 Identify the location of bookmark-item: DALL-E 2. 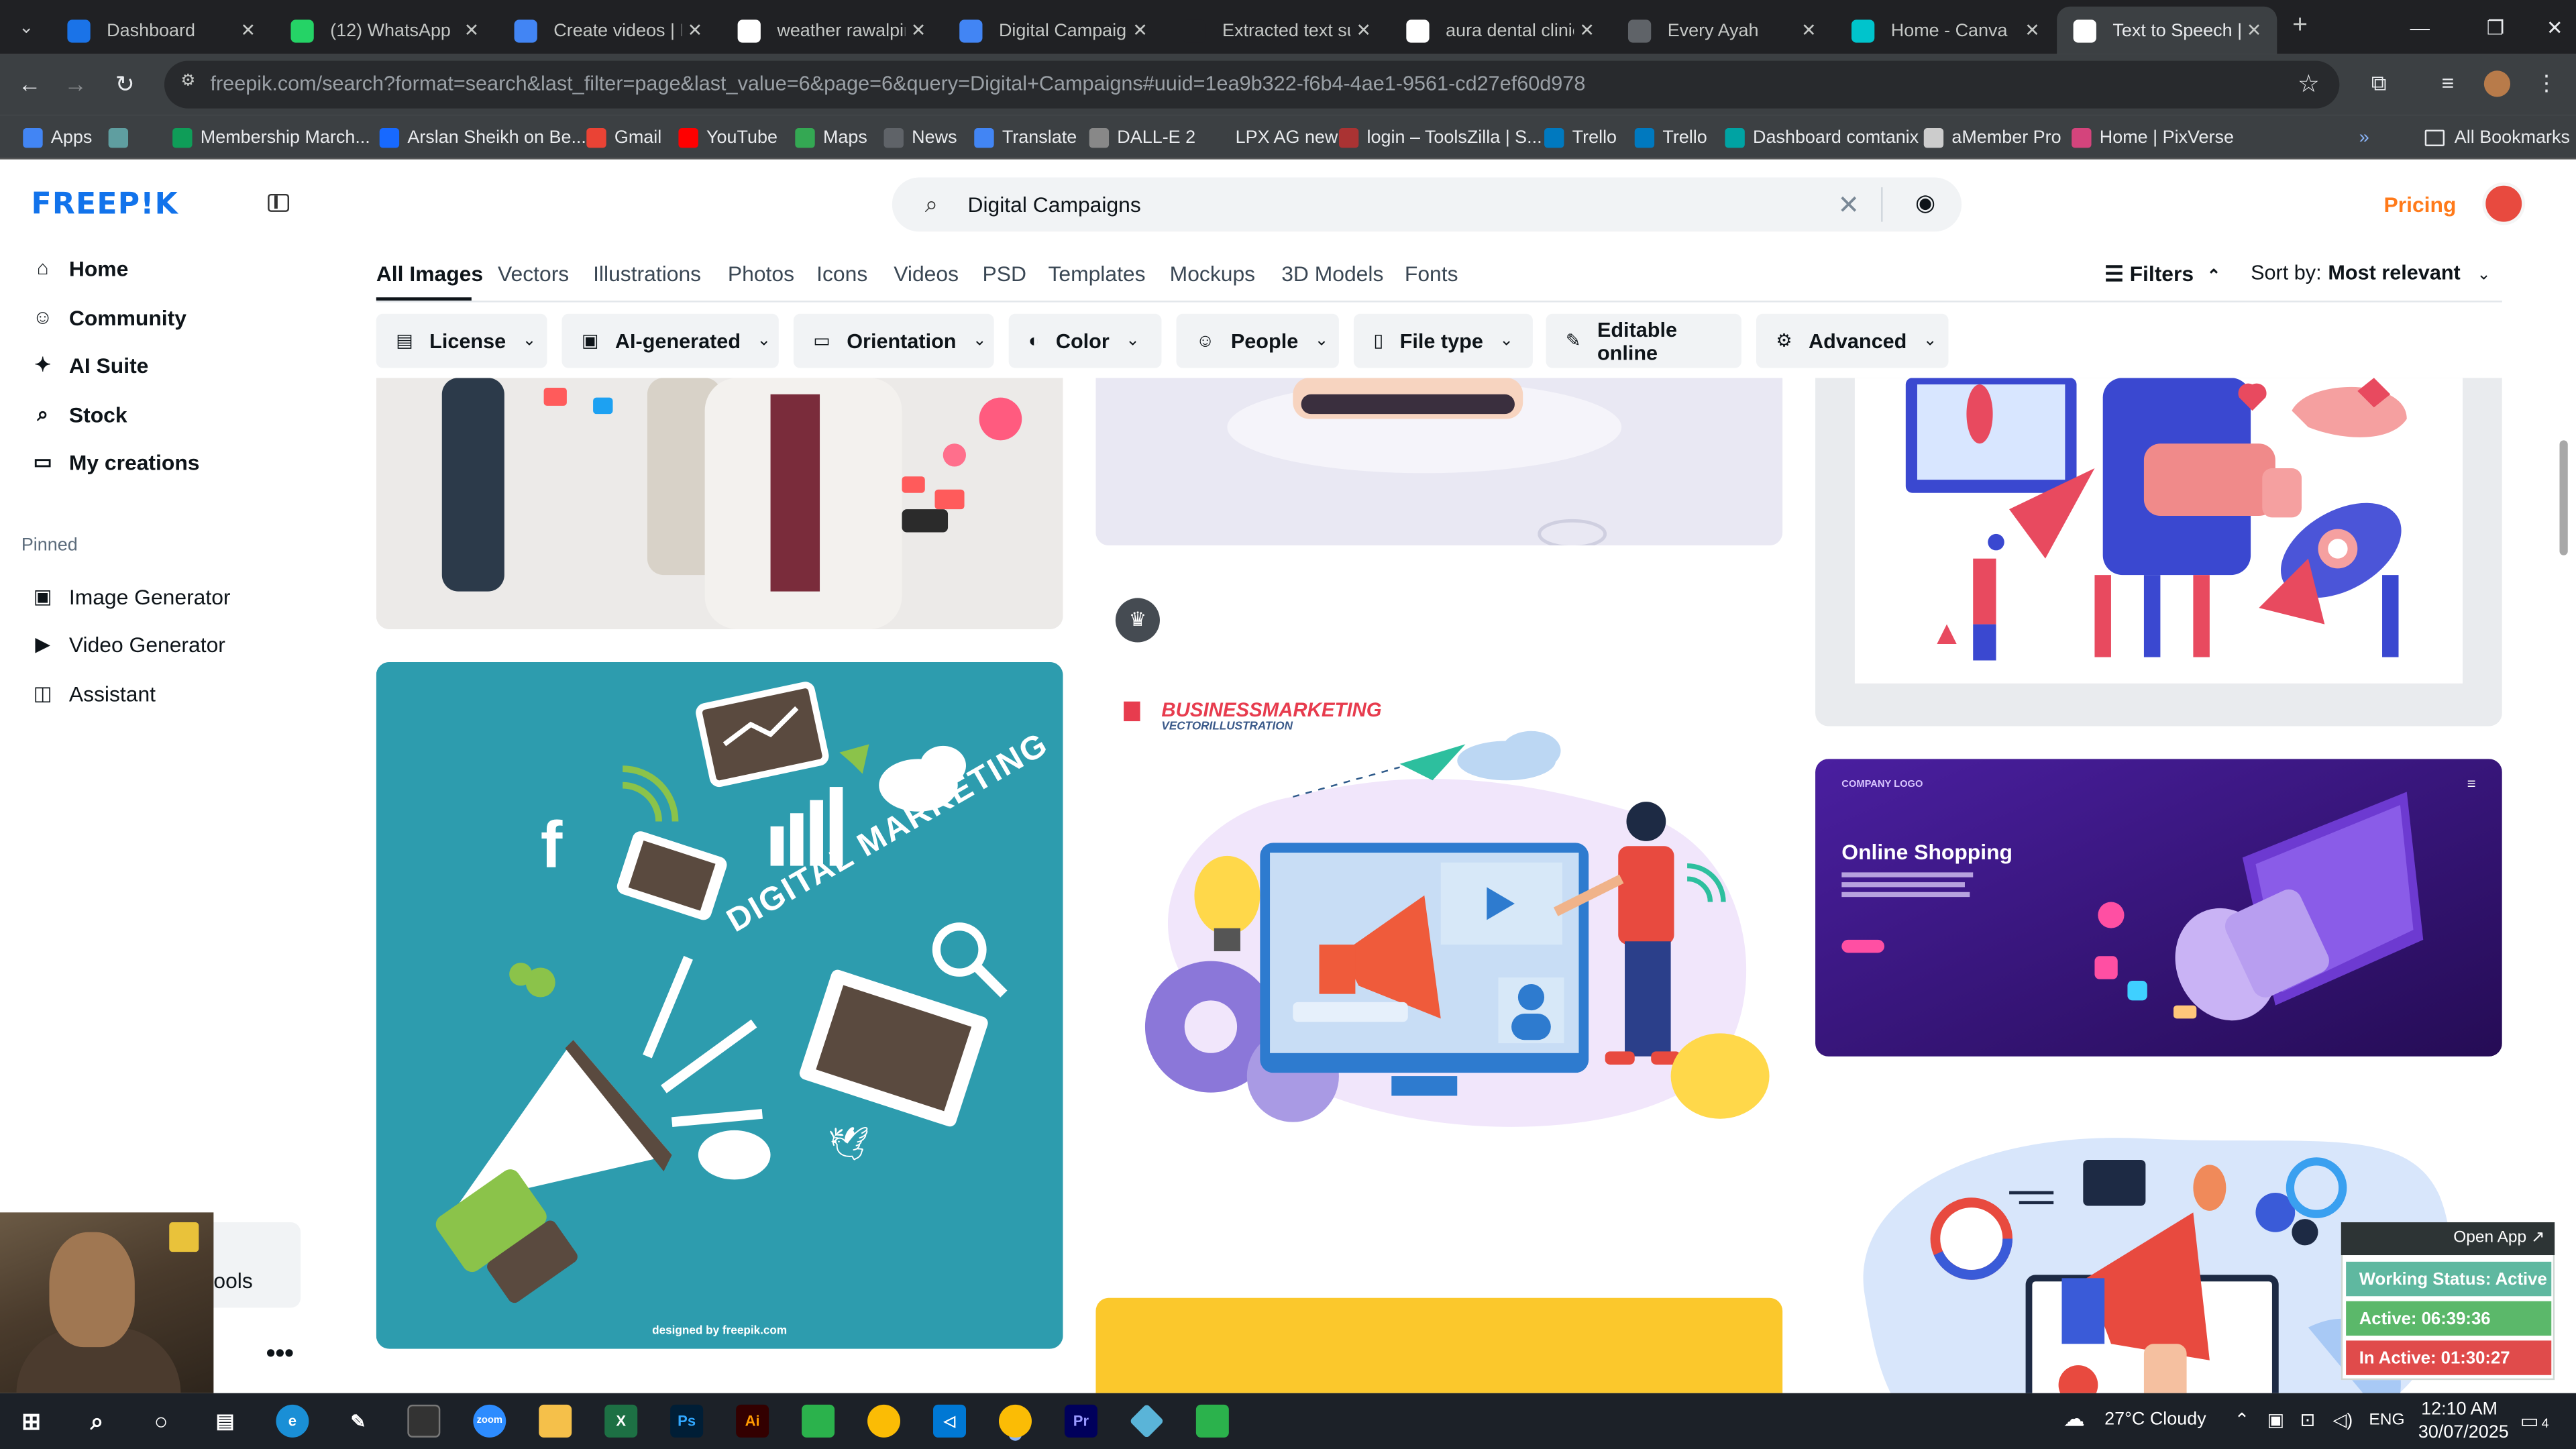
(1142, 137).